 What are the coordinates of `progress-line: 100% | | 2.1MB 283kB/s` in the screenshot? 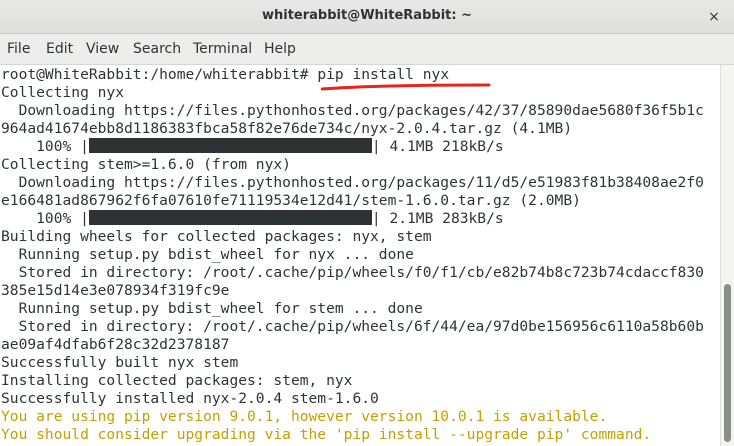 It's located at (252, 219).